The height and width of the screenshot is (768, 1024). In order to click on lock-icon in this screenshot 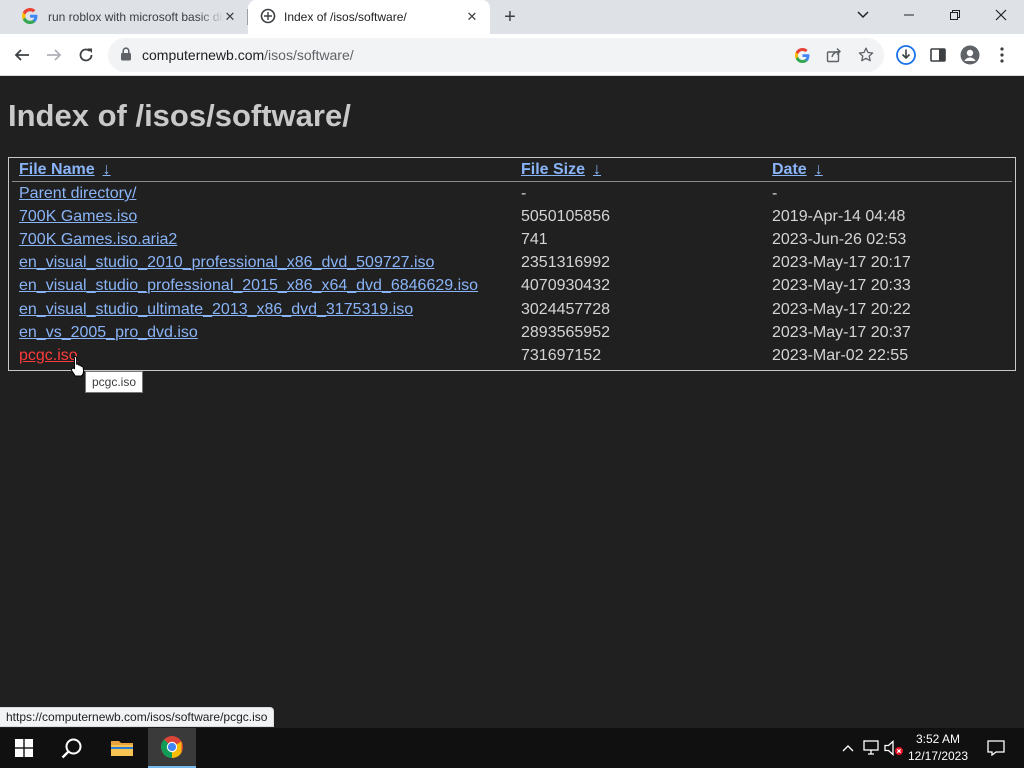, I will do `click(126, 56)`.